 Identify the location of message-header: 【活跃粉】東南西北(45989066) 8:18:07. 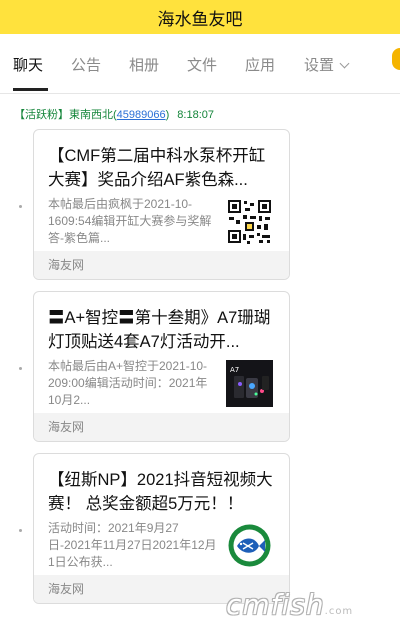
(114, 114).